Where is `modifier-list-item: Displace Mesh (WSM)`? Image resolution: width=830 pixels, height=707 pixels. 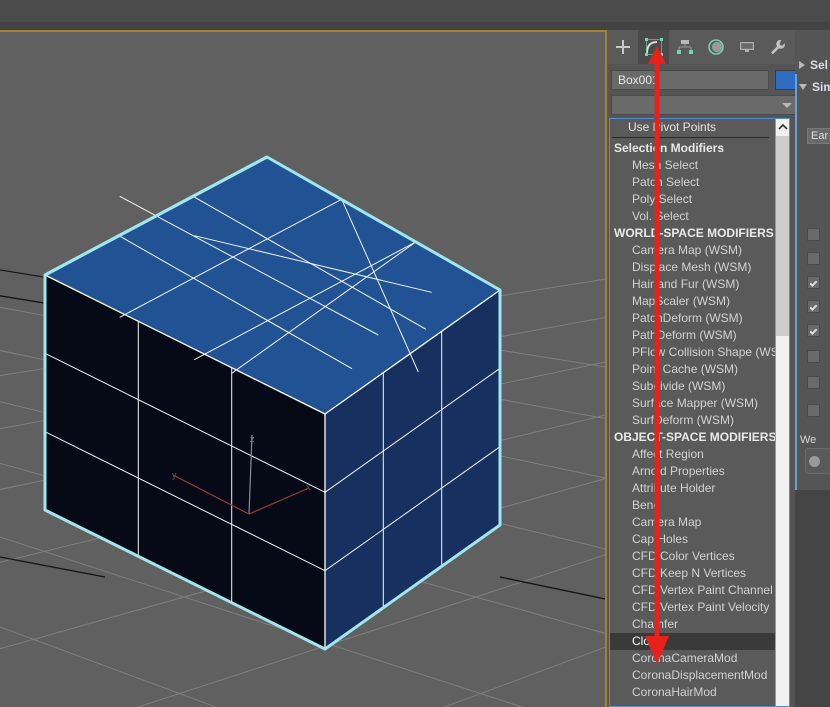
modifier-list-item: Displace Mesh (WSM) is located at coordinates (692, 267).